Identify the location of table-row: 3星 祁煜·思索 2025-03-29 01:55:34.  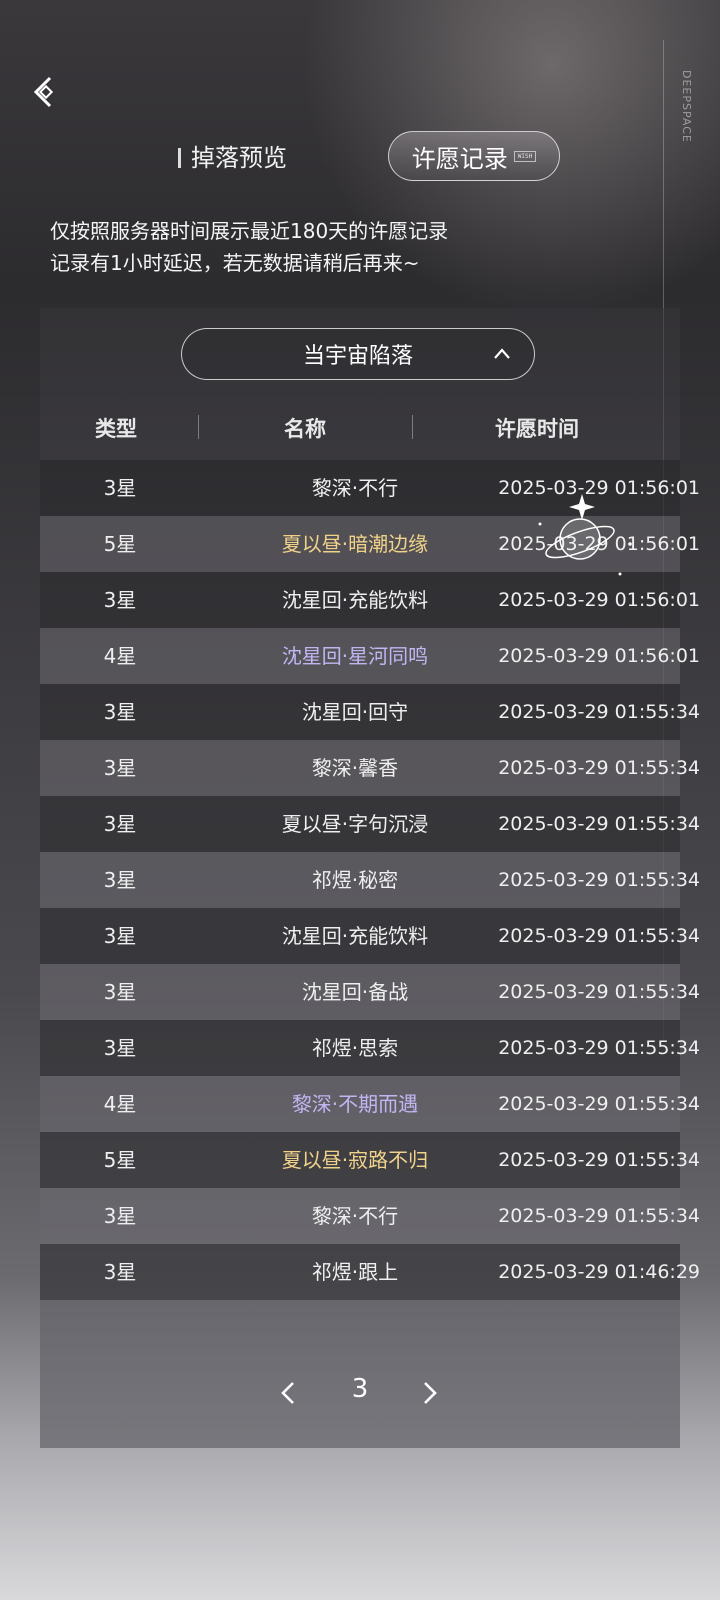
(370, 1048).